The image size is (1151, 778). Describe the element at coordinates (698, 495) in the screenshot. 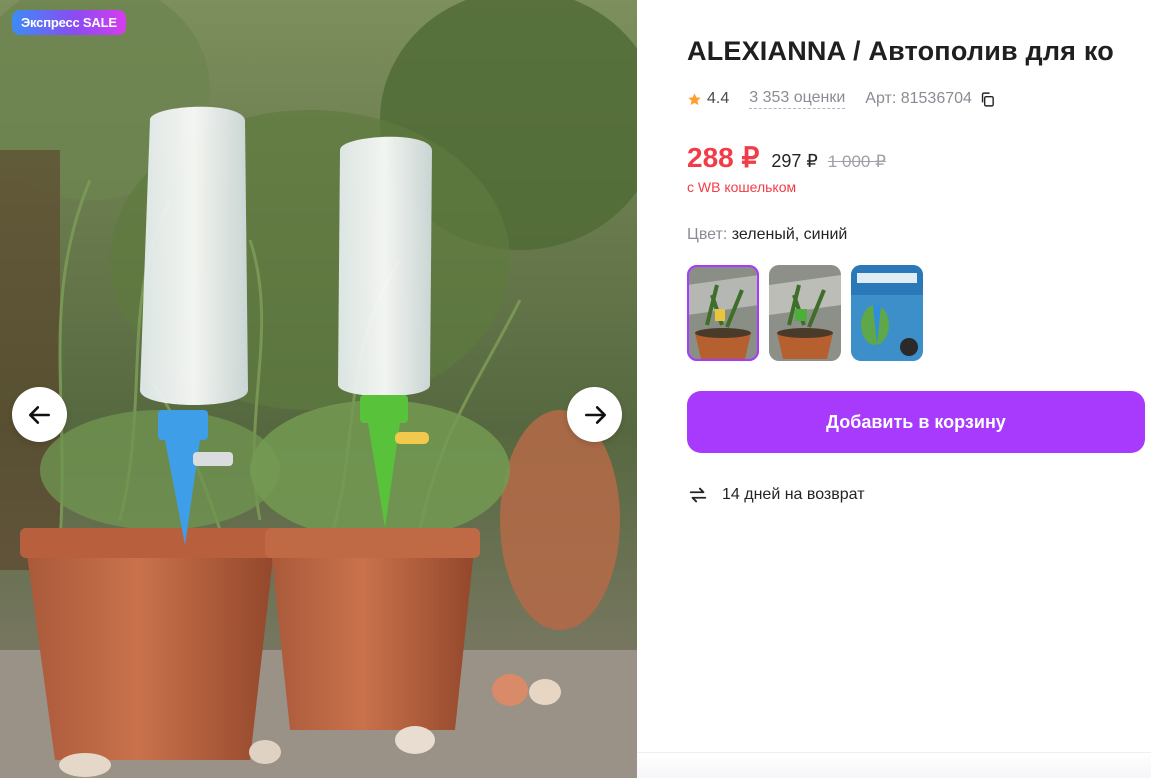

I see `refresh-icon` at that location.